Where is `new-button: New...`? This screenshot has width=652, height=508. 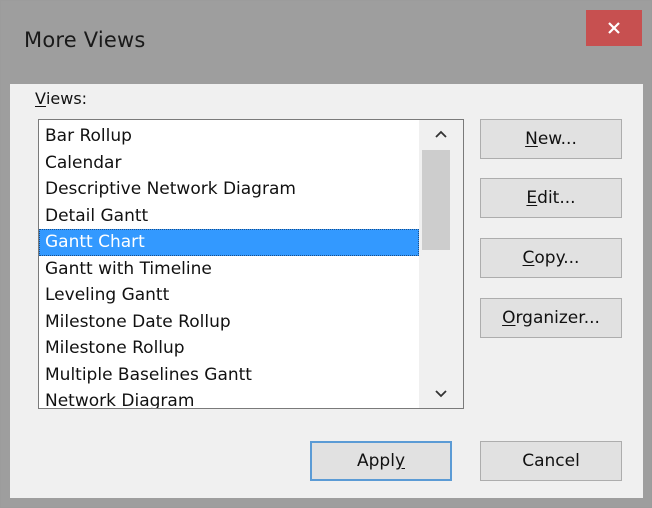 new-button: New... is located at coordinates (551, 139).